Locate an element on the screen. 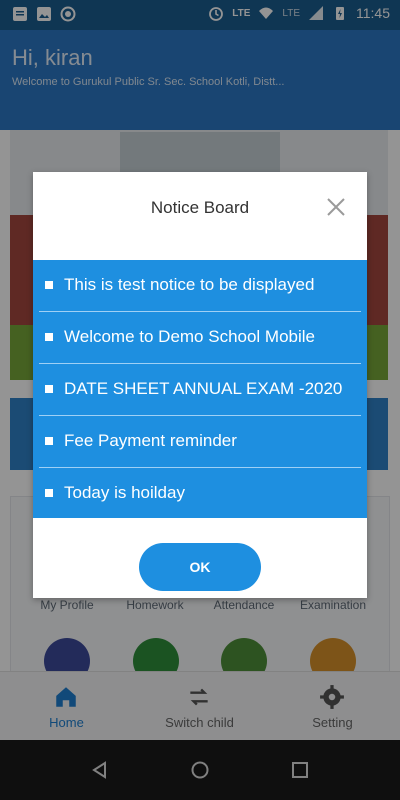 This screenshot has height=800, width=400. notice-text: Welcome to Demo School Mobile is located at coordinates (190, 336).